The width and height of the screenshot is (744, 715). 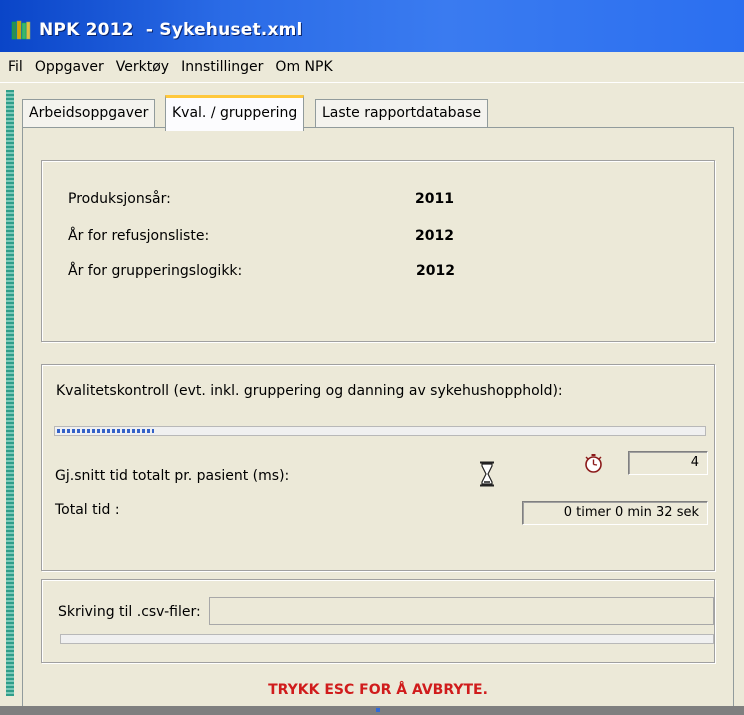 What do you see at coordinates (593, 463) in the screenshot?
I see `stopwatch-icon` at bounding box center [593, 463].